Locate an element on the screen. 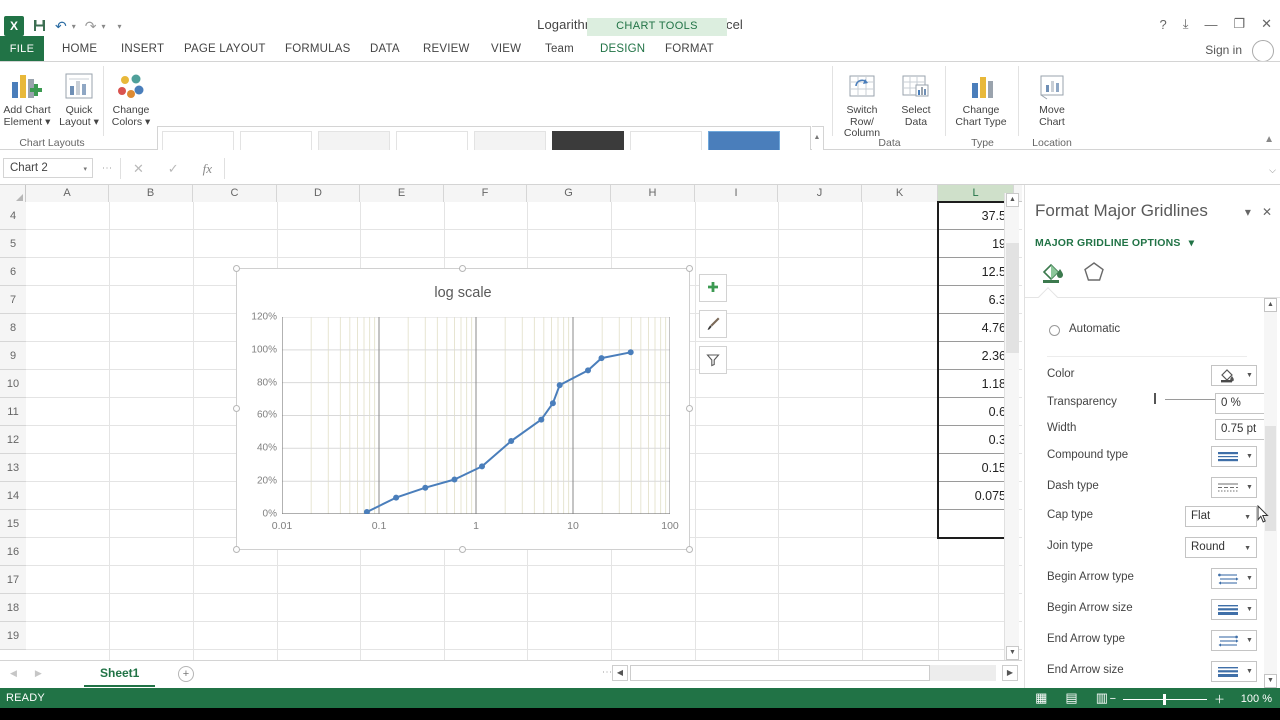 This screenshot has width=1280, height=720. chart-handle-sw is located at coordinates (236, 549).